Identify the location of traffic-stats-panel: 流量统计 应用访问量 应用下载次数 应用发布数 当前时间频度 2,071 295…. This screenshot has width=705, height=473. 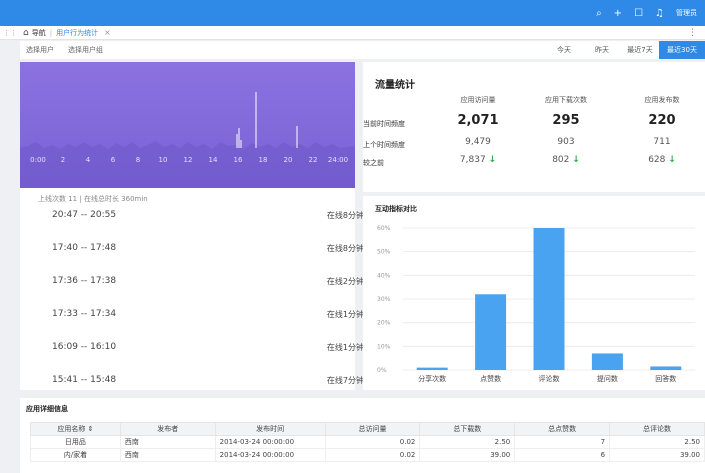
(534, 127).